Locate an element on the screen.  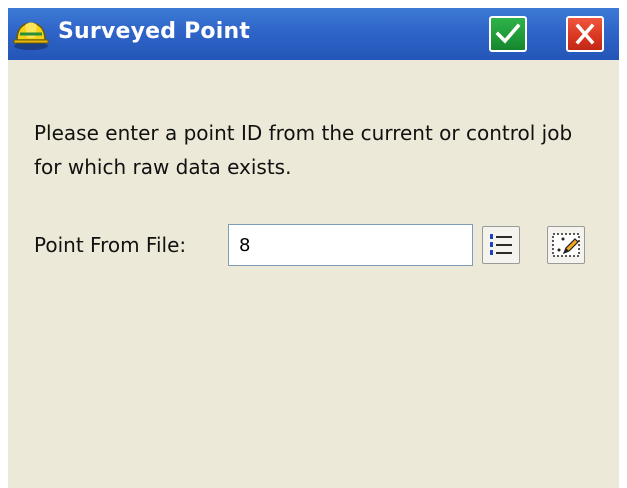
map-select-button is located at coordinates (566, 245).